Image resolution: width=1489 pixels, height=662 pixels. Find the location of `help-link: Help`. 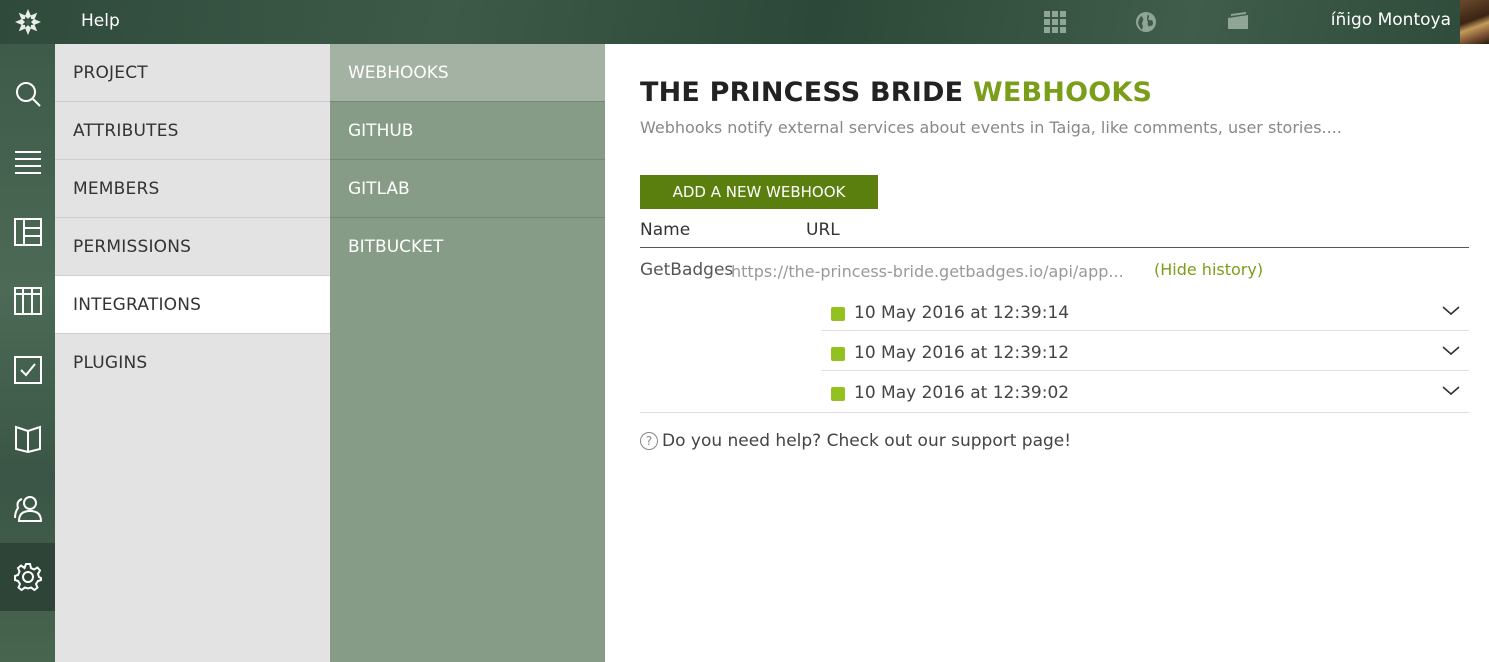

help-link: Help is located at coordinates (100, 21).